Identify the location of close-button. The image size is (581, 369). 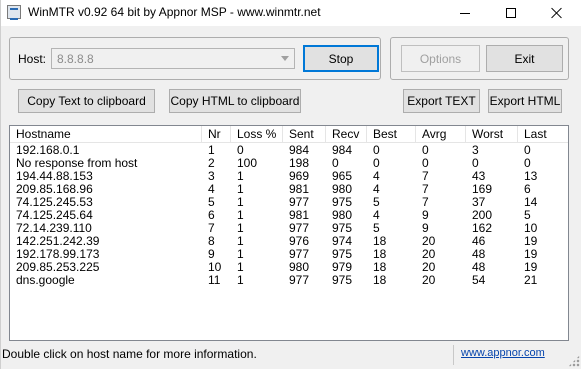
(557, 13).